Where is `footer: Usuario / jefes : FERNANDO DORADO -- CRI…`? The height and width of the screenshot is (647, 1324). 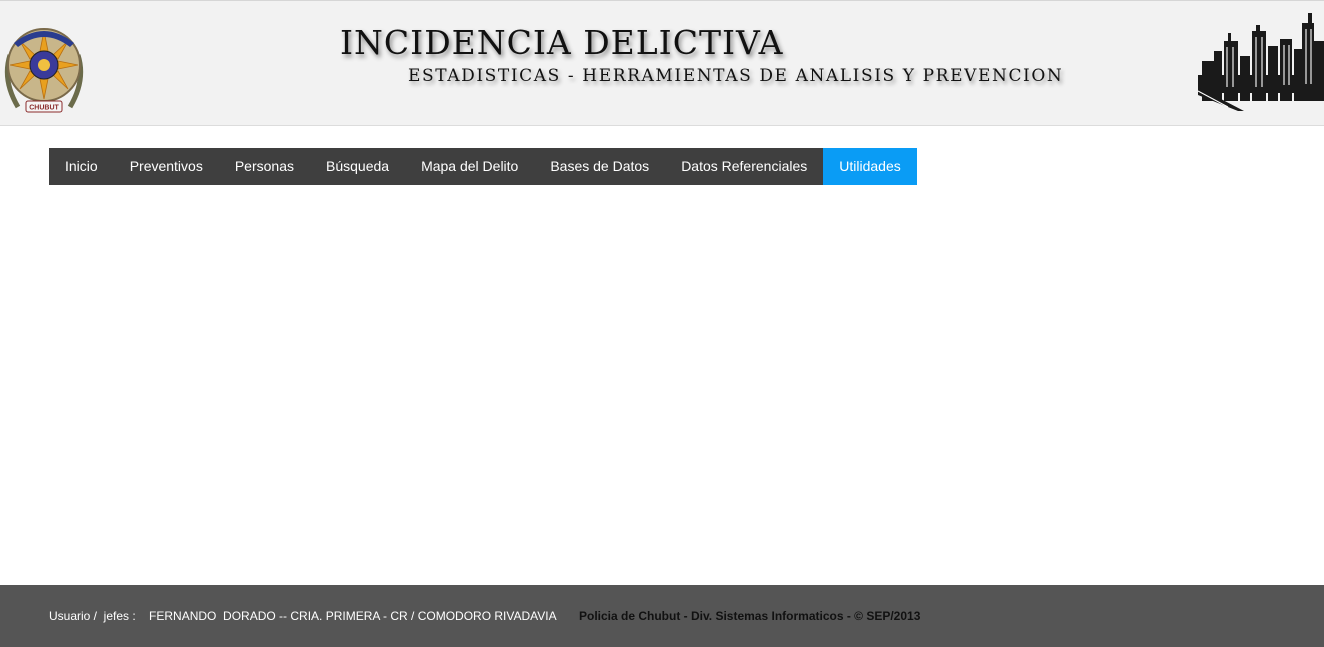
footer: Usuario / jefes : FERNANDO DORADO -- CRI… is located at coordinates (662, 616).